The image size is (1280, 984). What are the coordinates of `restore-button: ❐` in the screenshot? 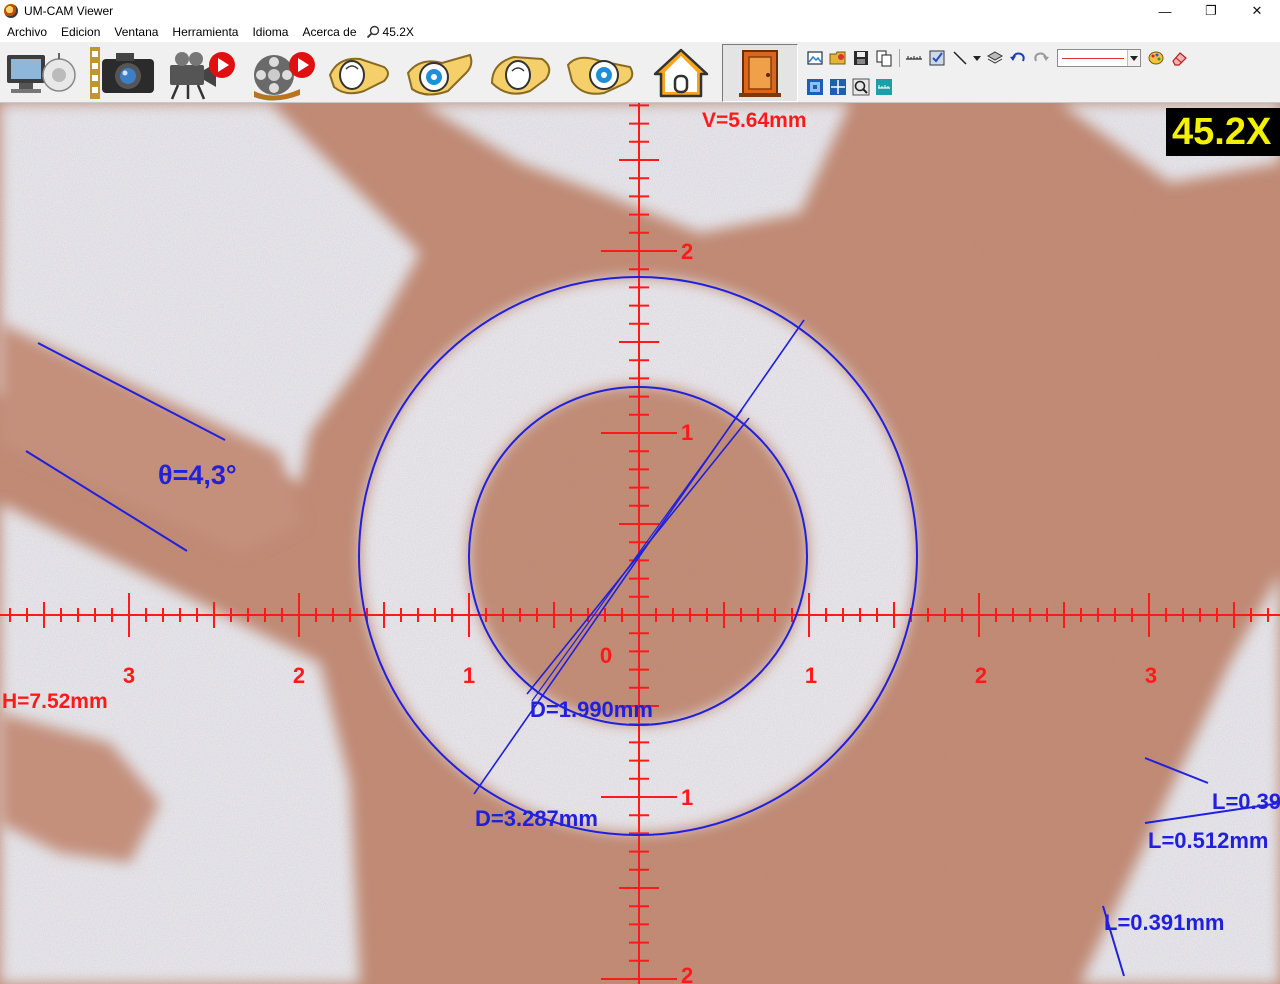 It's located at (1211, 11).